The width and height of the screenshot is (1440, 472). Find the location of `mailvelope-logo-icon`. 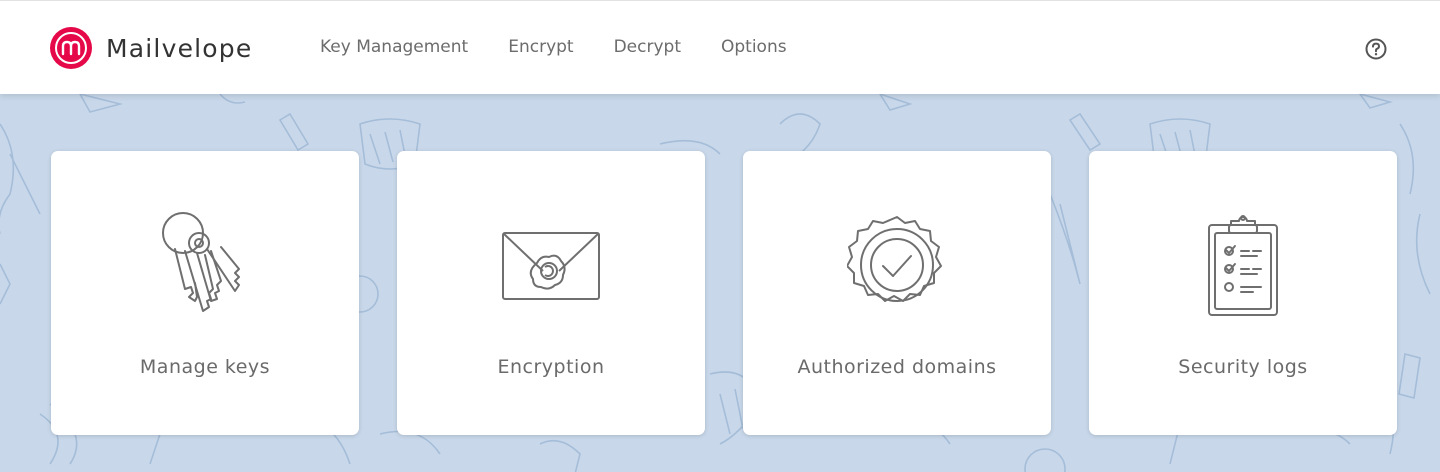

mailvelope-logo-icon is located at coordinates (71, 48).